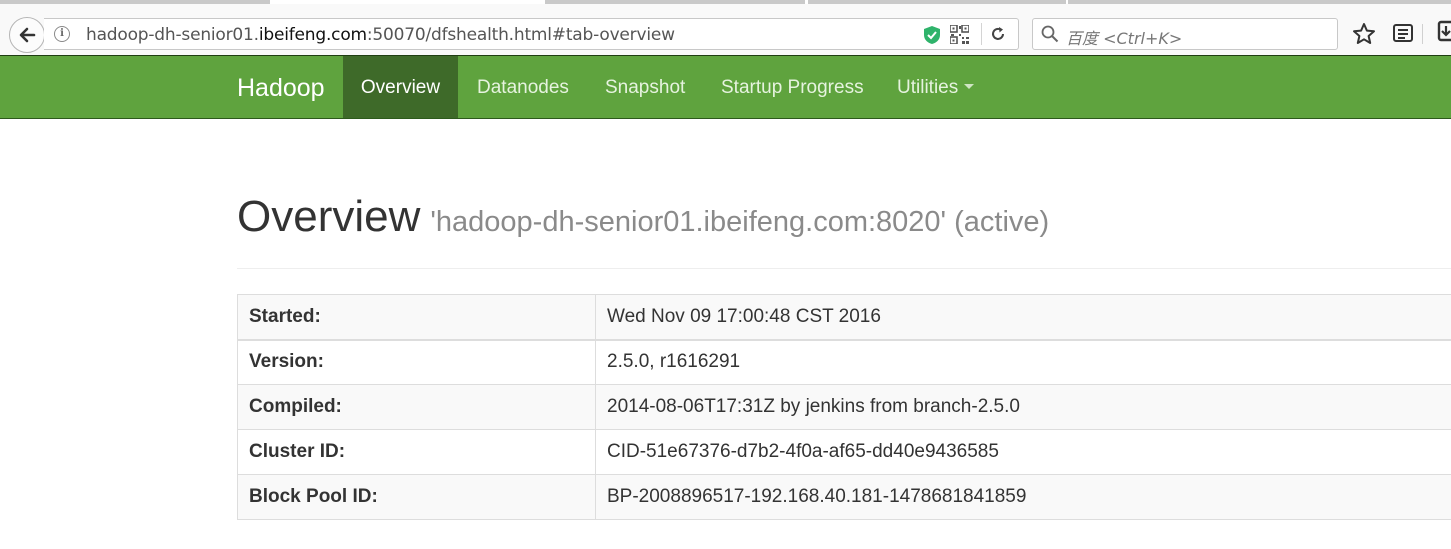 The image size is (1451, 549). I want to click on nav-item-snapshot: Snapshot, so click(645, 87).